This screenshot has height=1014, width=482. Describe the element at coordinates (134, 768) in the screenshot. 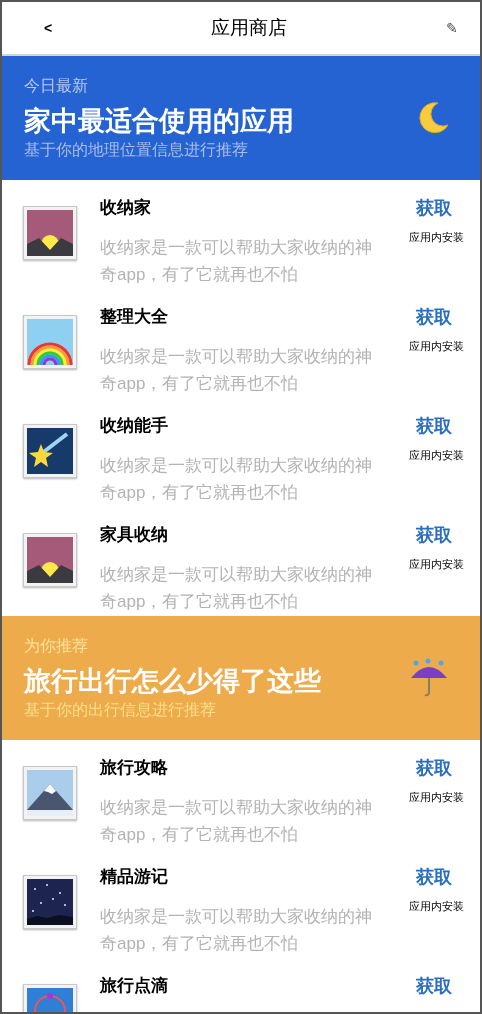

I see `app-name: 旅行攻略` at that location.